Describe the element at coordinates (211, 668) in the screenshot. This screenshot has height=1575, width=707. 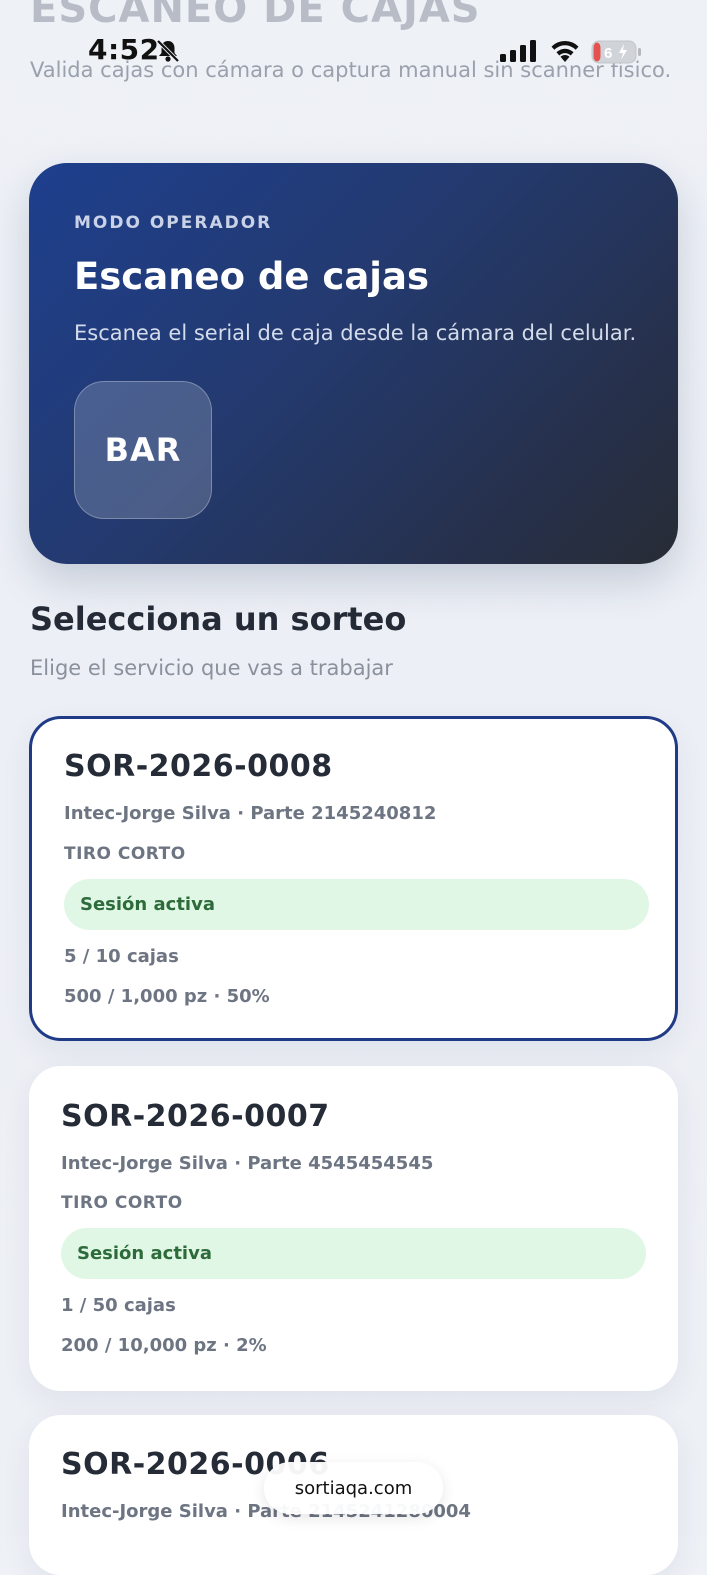
I see `section-subtitle: Elige el servicio que vas a trabajar` at that location.